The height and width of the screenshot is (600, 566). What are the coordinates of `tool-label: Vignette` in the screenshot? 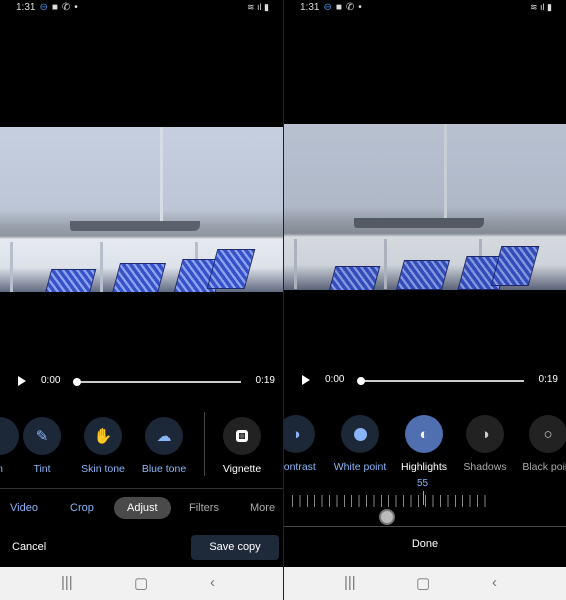 It's located at (242, 469).